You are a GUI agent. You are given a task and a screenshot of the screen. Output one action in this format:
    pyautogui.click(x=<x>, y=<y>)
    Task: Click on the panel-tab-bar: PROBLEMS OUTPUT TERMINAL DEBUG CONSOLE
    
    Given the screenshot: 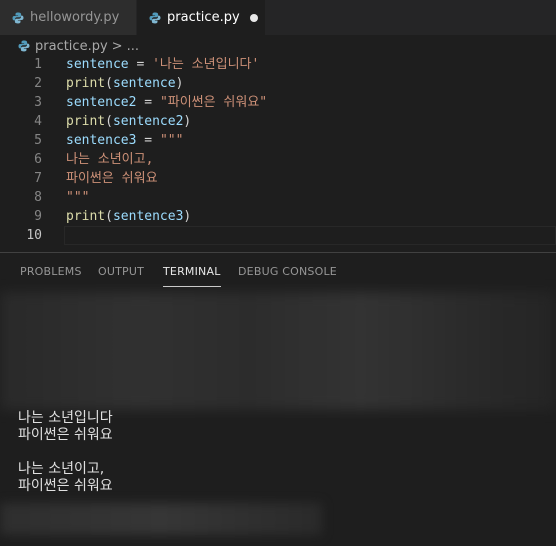 What is the action you would take?
    pyautogui.click(x=278, y=270)
    